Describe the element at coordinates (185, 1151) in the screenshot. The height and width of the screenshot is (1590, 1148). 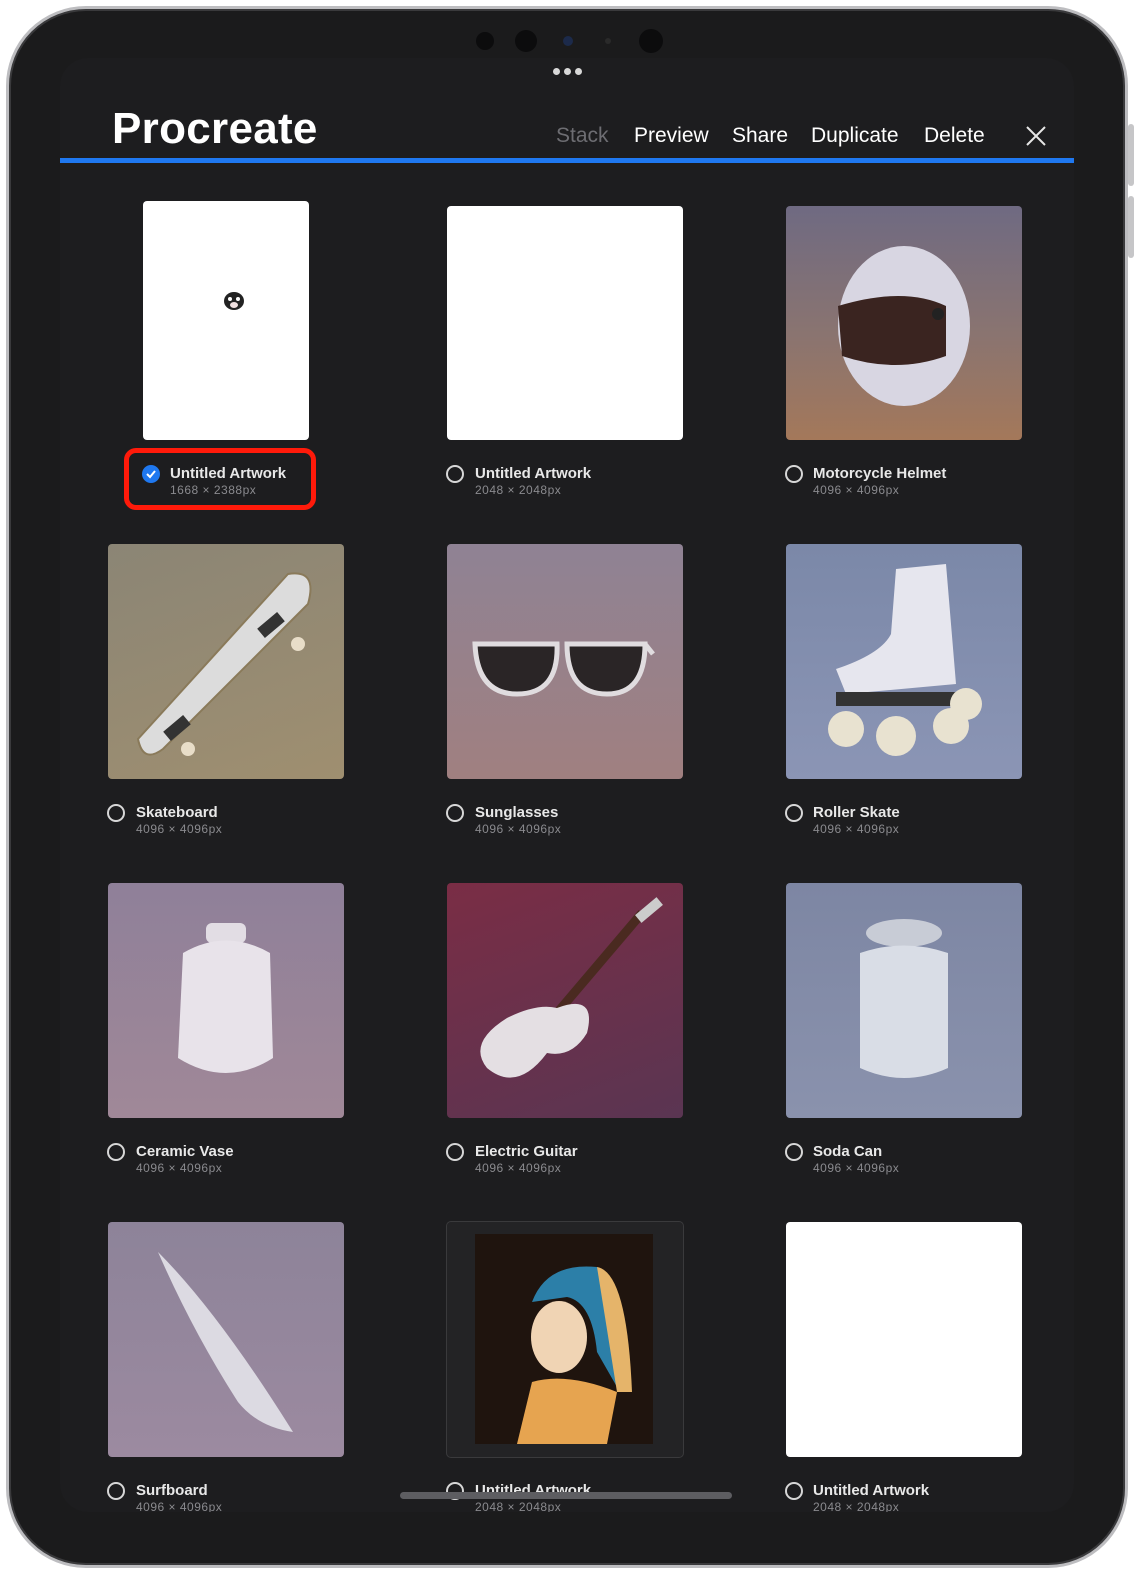
I see `artwork-title: Ceramic Vase` at that location.